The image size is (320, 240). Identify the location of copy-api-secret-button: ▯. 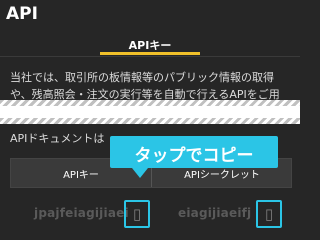
(269, 214).